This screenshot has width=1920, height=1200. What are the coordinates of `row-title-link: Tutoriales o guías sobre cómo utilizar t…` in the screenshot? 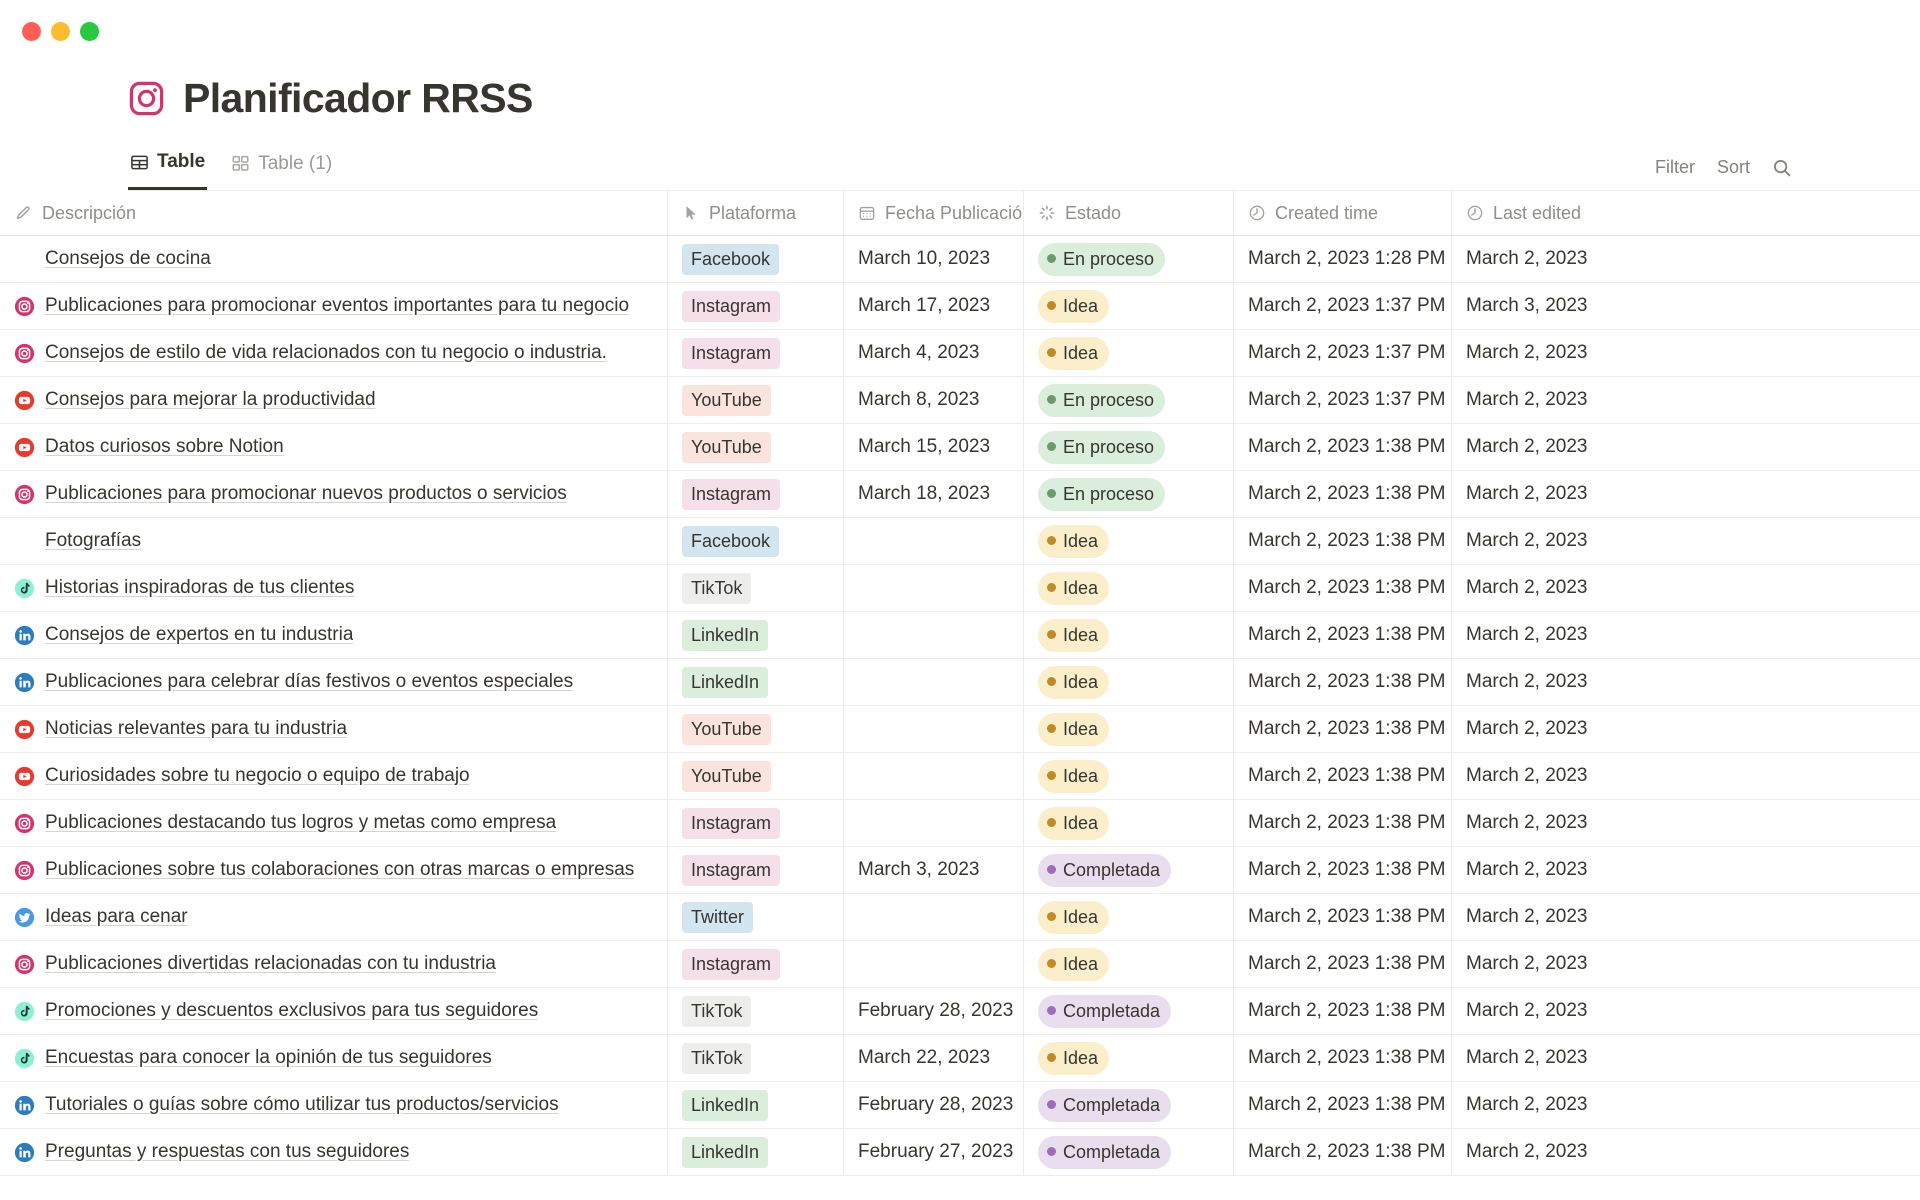 It's located at (302, 1105).